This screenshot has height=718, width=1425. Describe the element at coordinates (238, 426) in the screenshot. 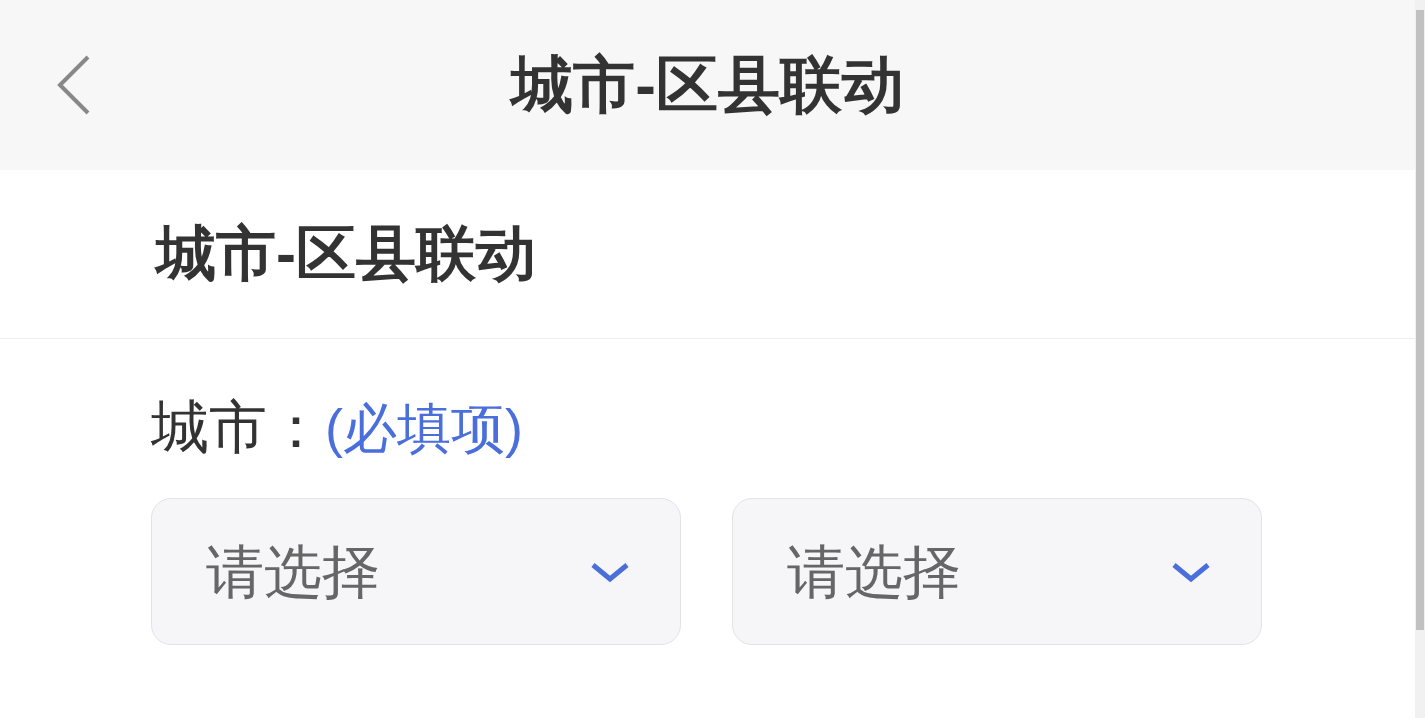

I see `field-label: 城市：` at that location.